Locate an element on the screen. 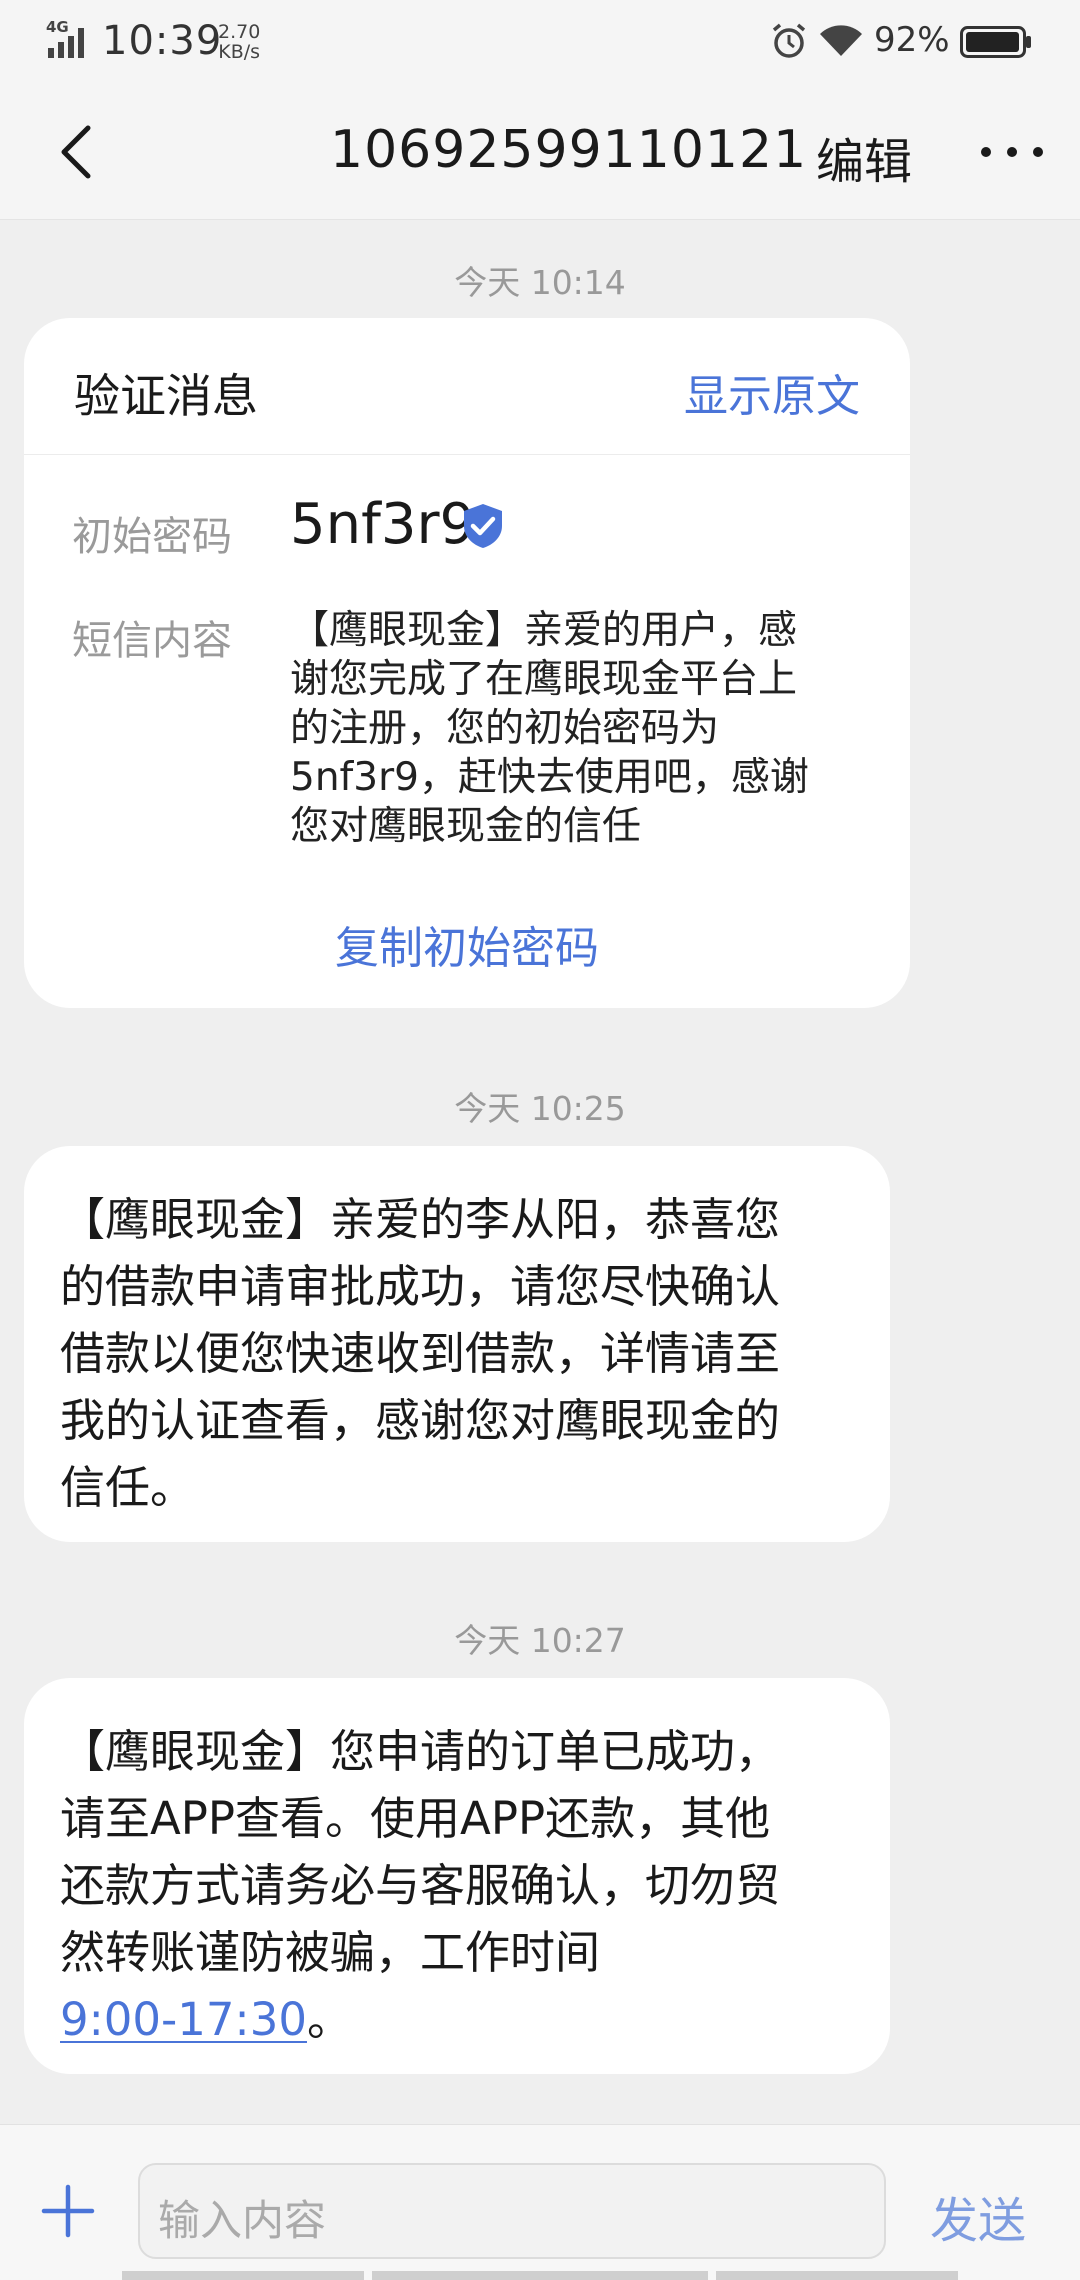 This screenshot has width=1080, height=2280. card-heading: 验证消息 is located at coordinates (166, 396).